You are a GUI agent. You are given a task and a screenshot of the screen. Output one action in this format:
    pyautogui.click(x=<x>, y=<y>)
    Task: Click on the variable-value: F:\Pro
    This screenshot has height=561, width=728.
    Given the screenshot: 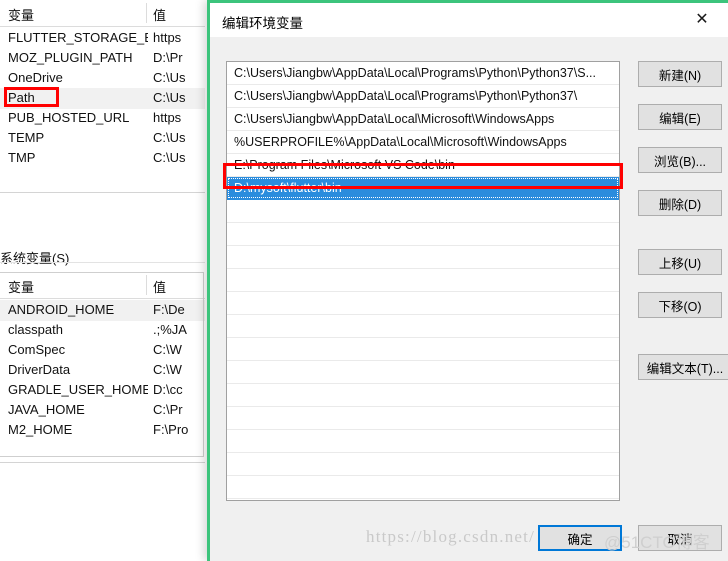 What is the action you would take?
    pyautogui.click(x=171, y=429)
    